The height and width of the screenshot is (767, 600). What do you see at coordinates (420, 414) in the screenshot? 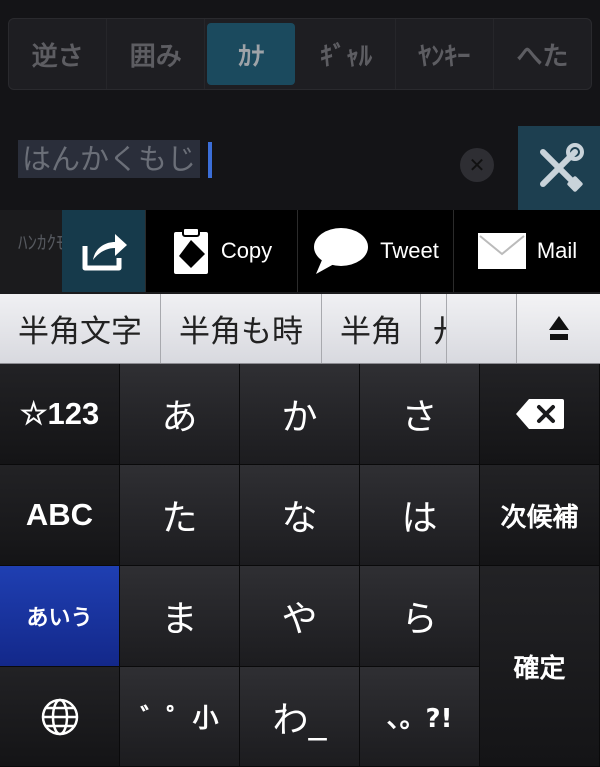
I see `key-sa: さ` at bounding box center [420, 414].